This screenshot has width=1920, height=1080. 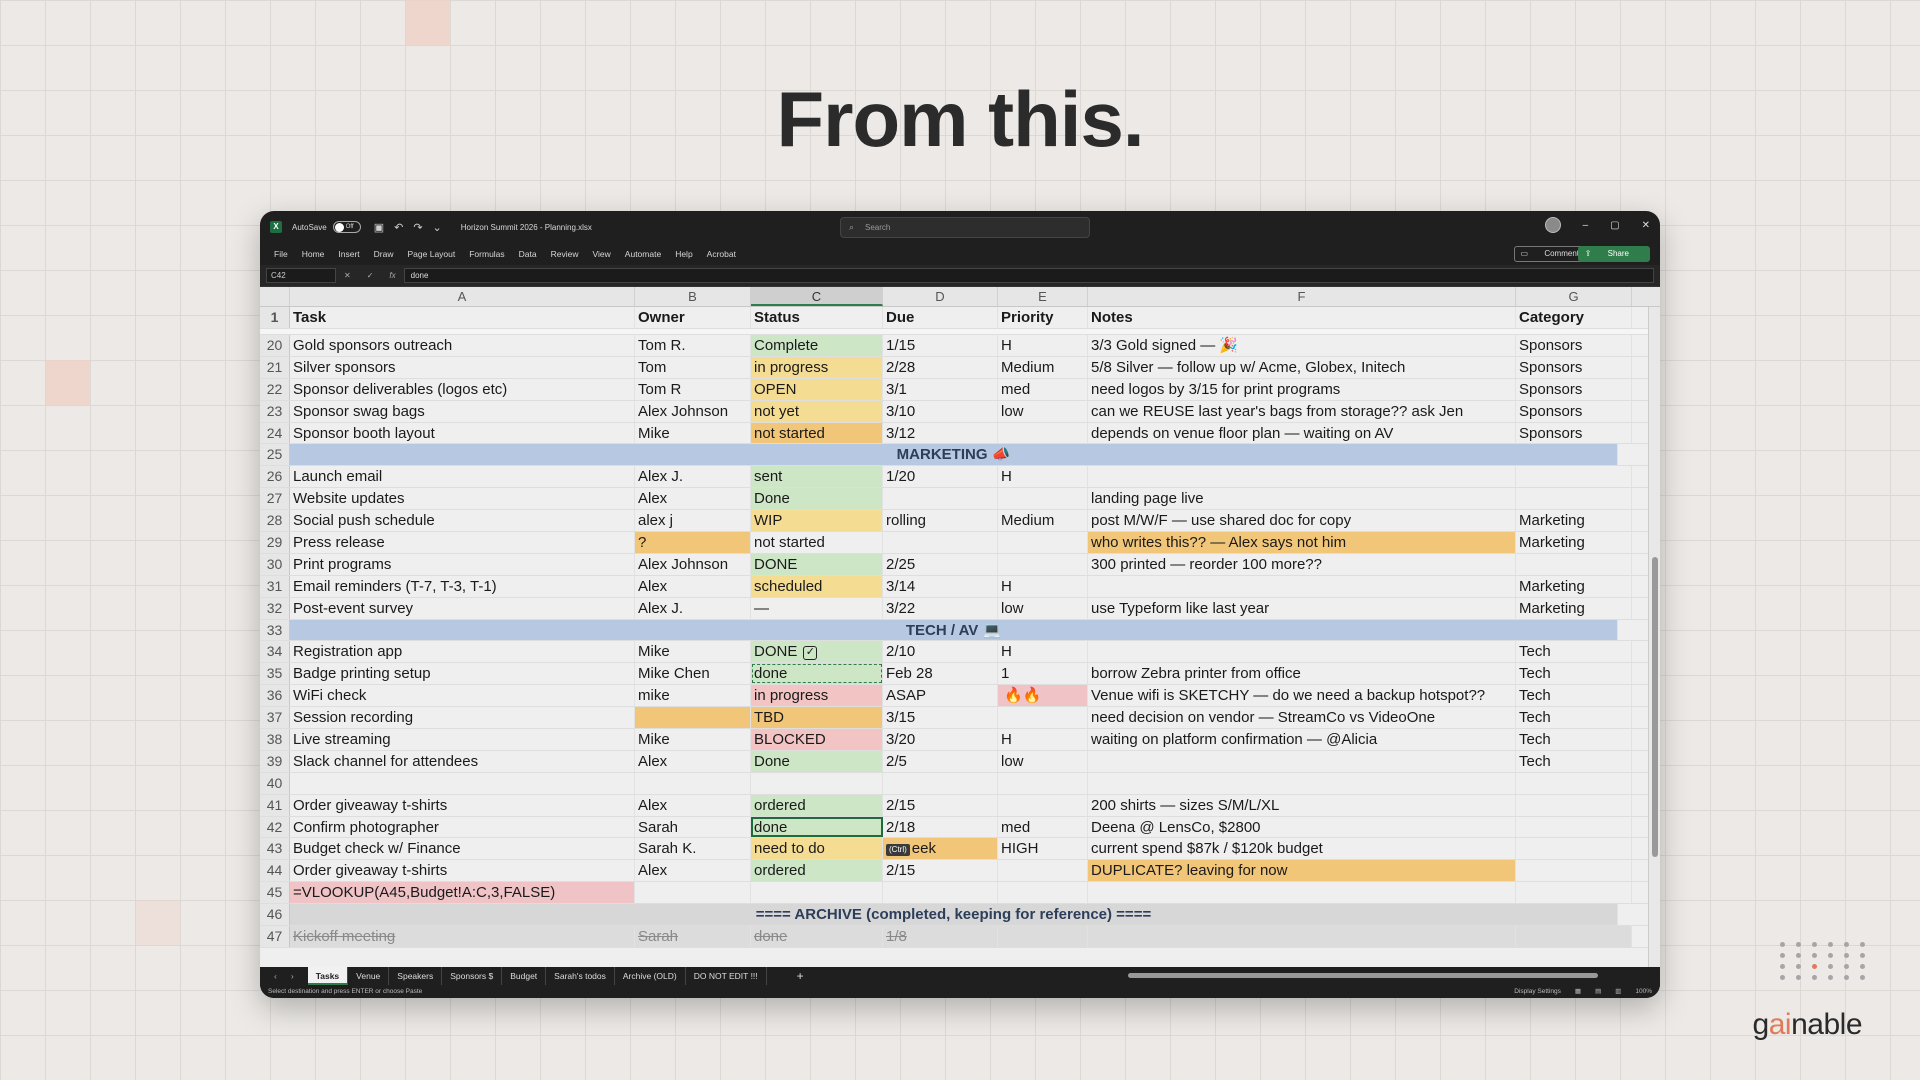 What do you see at coordinates (940, 345) in the screenshot?
I see `cell-d20: 1/15` at bounding box center [940, 345].